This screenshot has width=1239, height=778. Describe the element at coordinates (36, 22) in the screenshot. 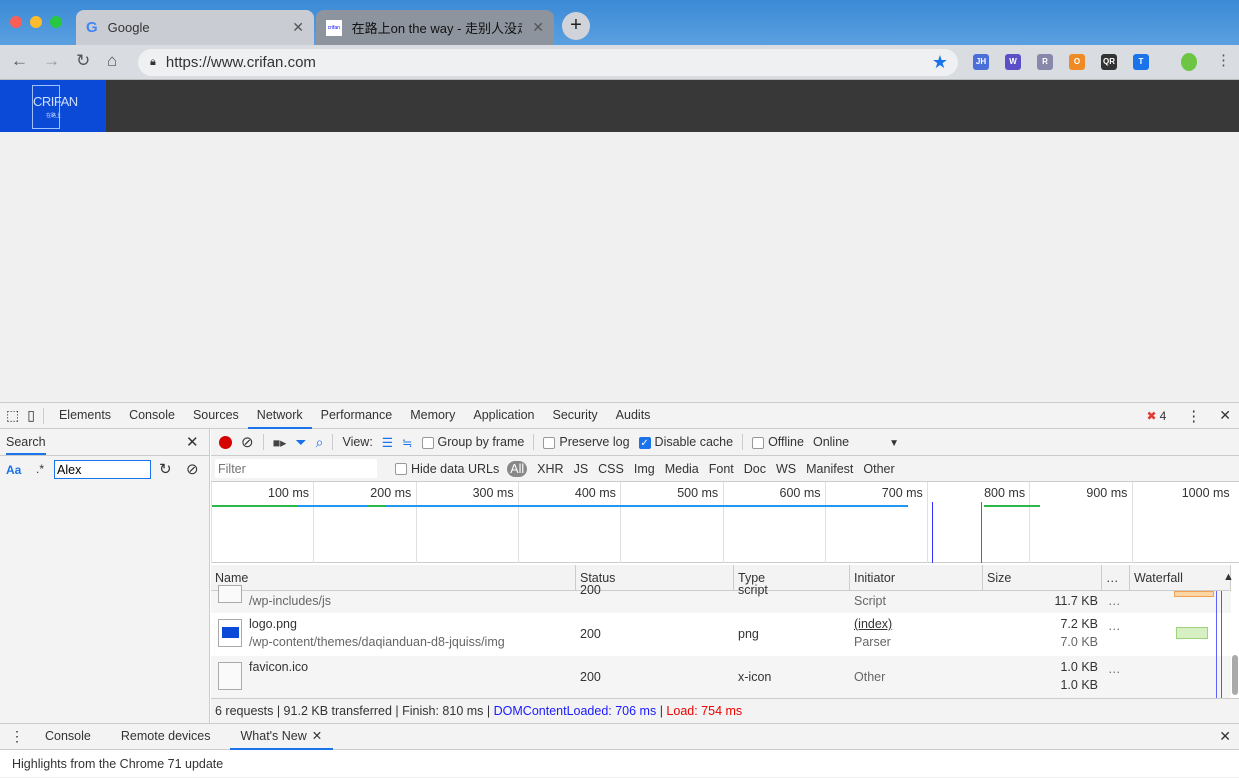

I see `minimize-window-button` at that location.